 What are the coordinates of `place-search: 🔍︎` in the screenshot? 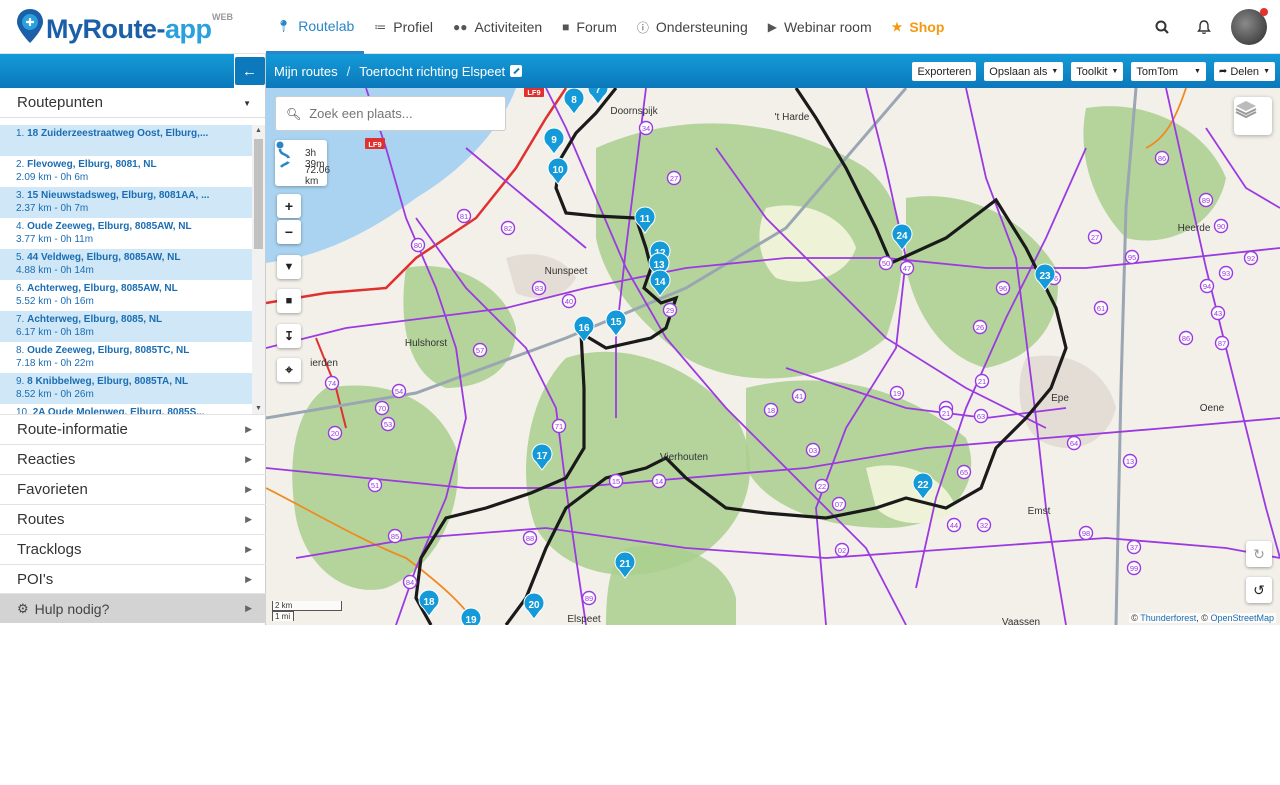 It's located at (390, 113).